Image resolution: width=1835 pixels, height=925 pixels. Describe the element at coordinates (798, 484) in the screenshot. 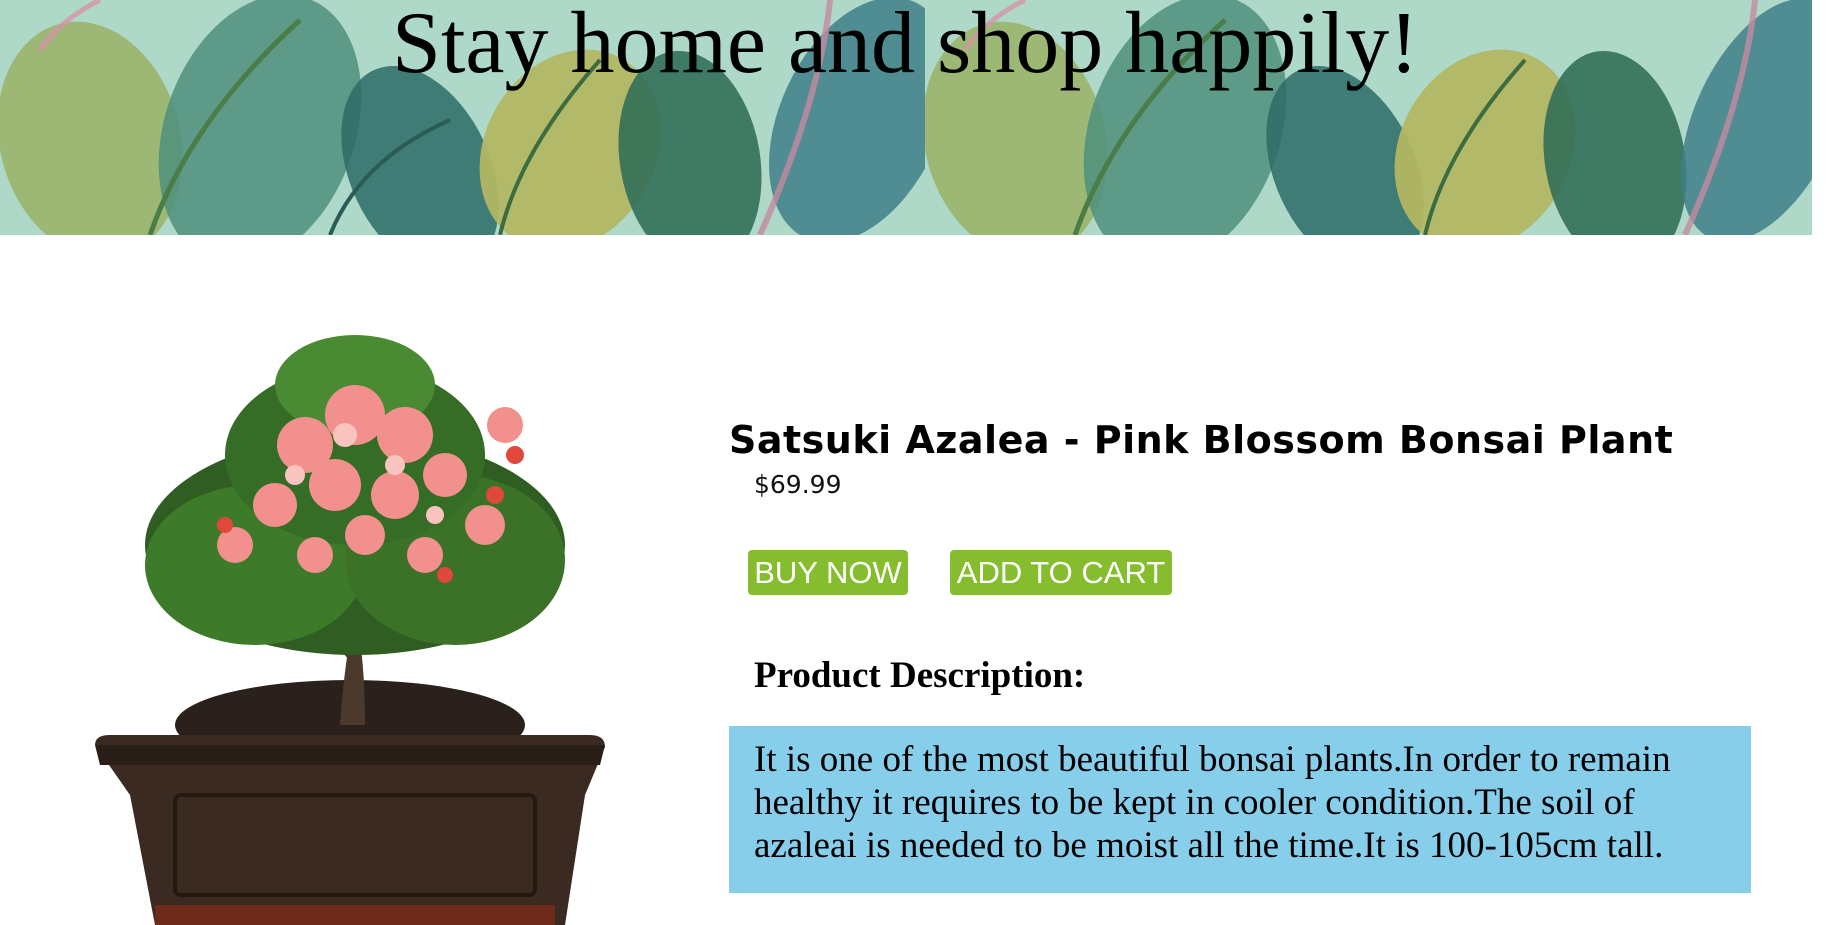

I see `product-price: $69.99` at that location.